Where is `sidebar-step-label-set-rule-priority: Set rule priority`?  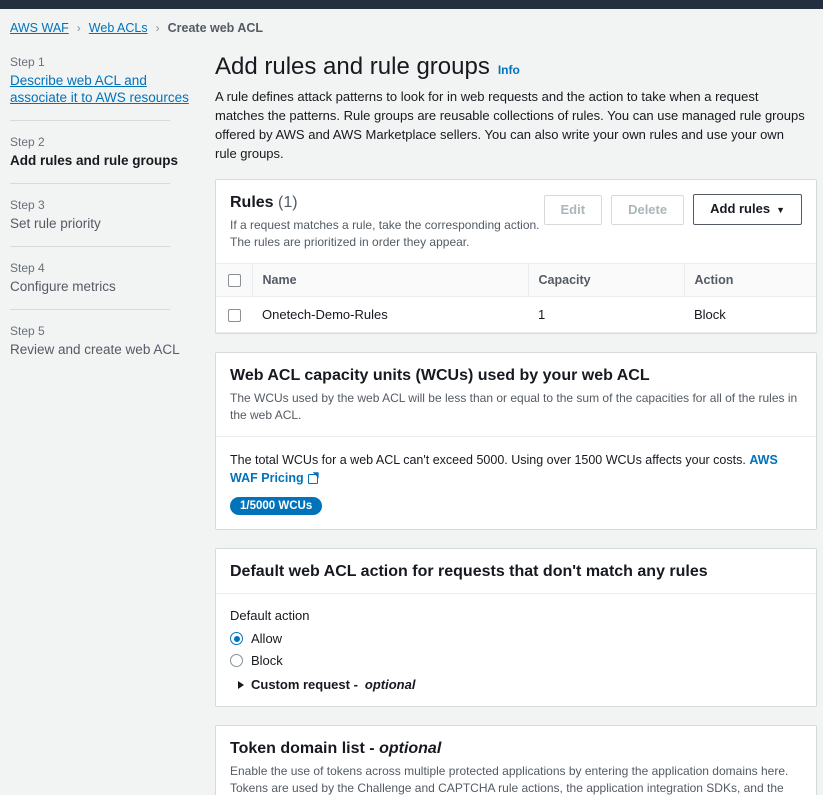 sidebar-step-label-set-rule-priority: Set rule priority is located at coordinates (55, 223).